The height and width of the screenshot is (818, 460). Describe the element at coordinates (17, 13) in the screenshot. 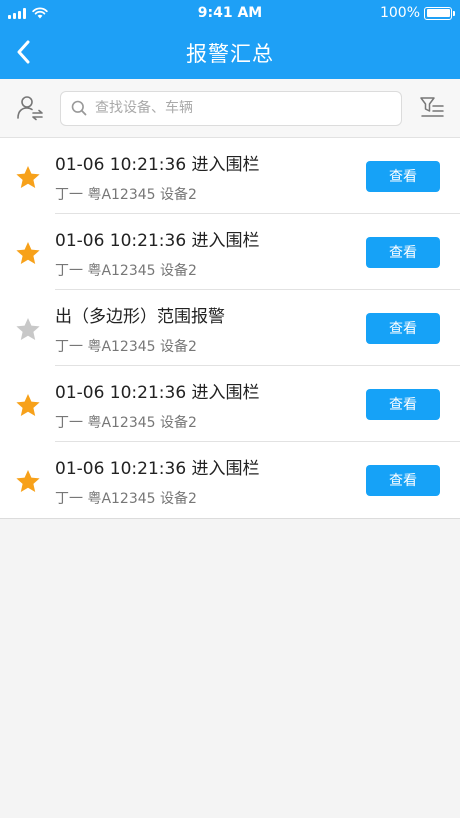

I see `signal-icon` at that location.